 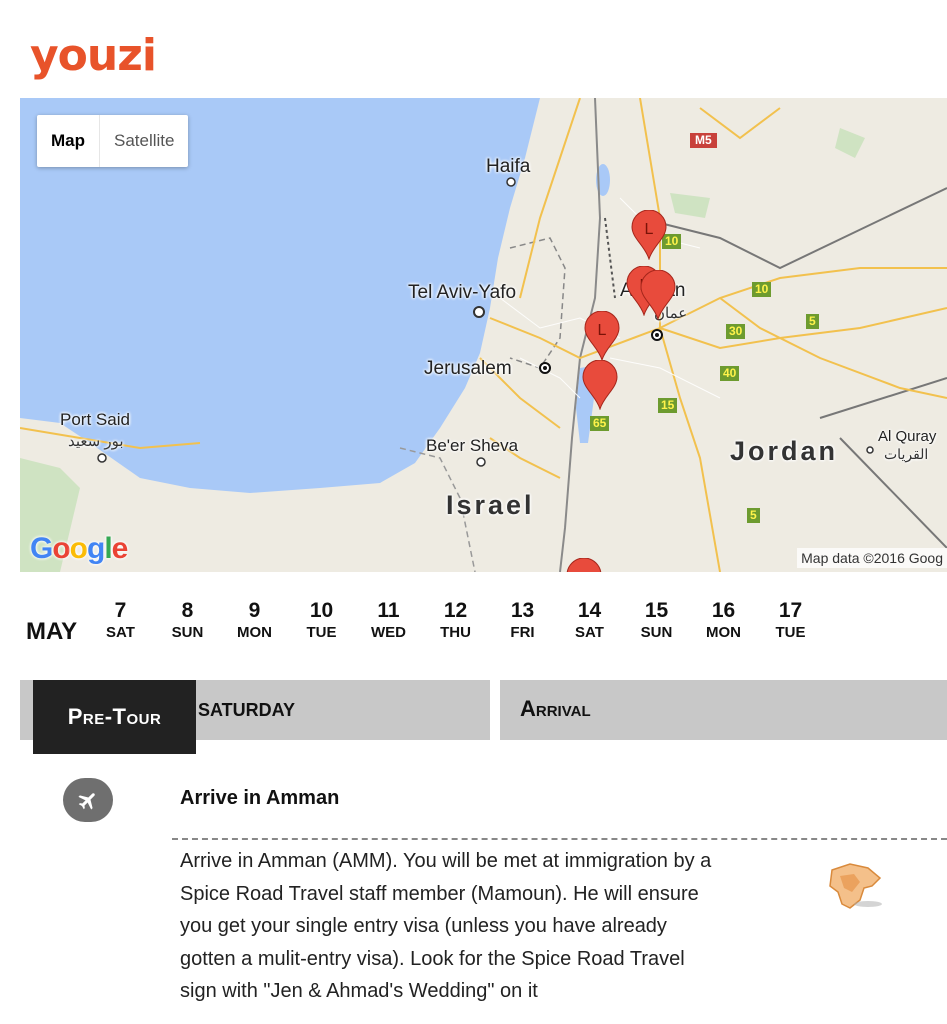 What do you see at coordinates (462, 292) in the screenshot?
I see `place-label-tel-aviv: Tel Aviv-Yafo` at bounding box center [462, 292].